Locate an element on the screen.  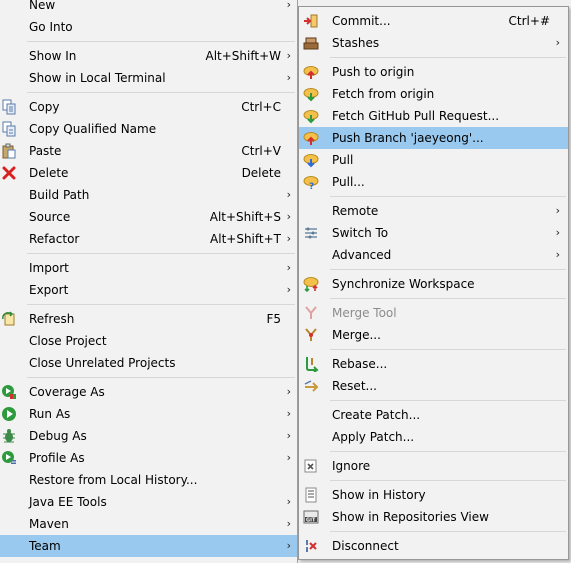
menu-item-delete: Delete Delete is located at coordinates (148, 173).